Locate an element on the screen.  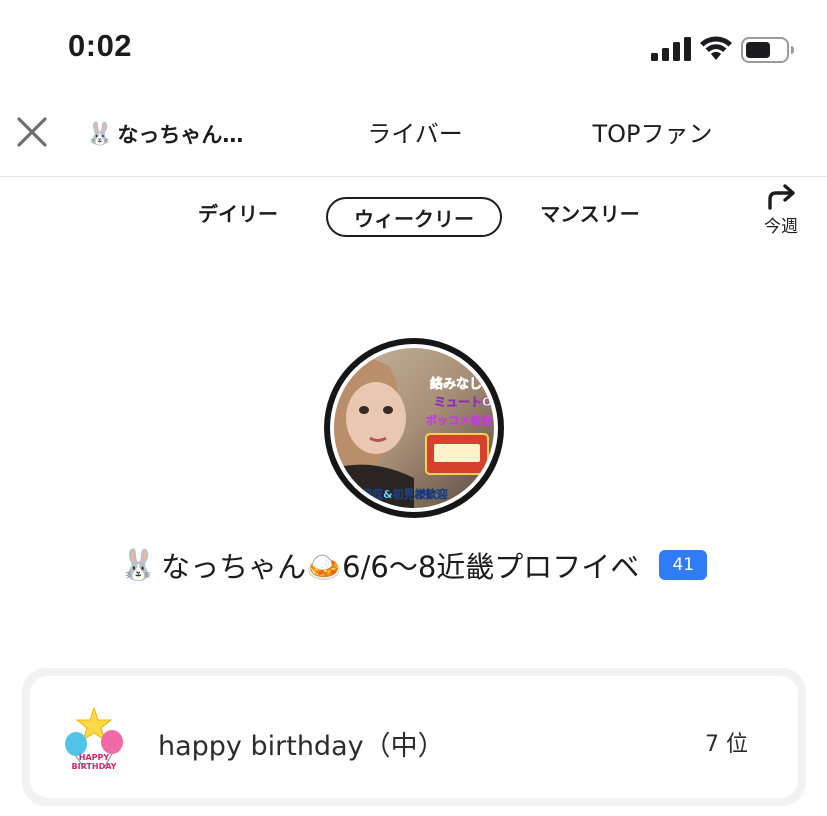
status-time: 0:02 is located at coordinates (100, 45).